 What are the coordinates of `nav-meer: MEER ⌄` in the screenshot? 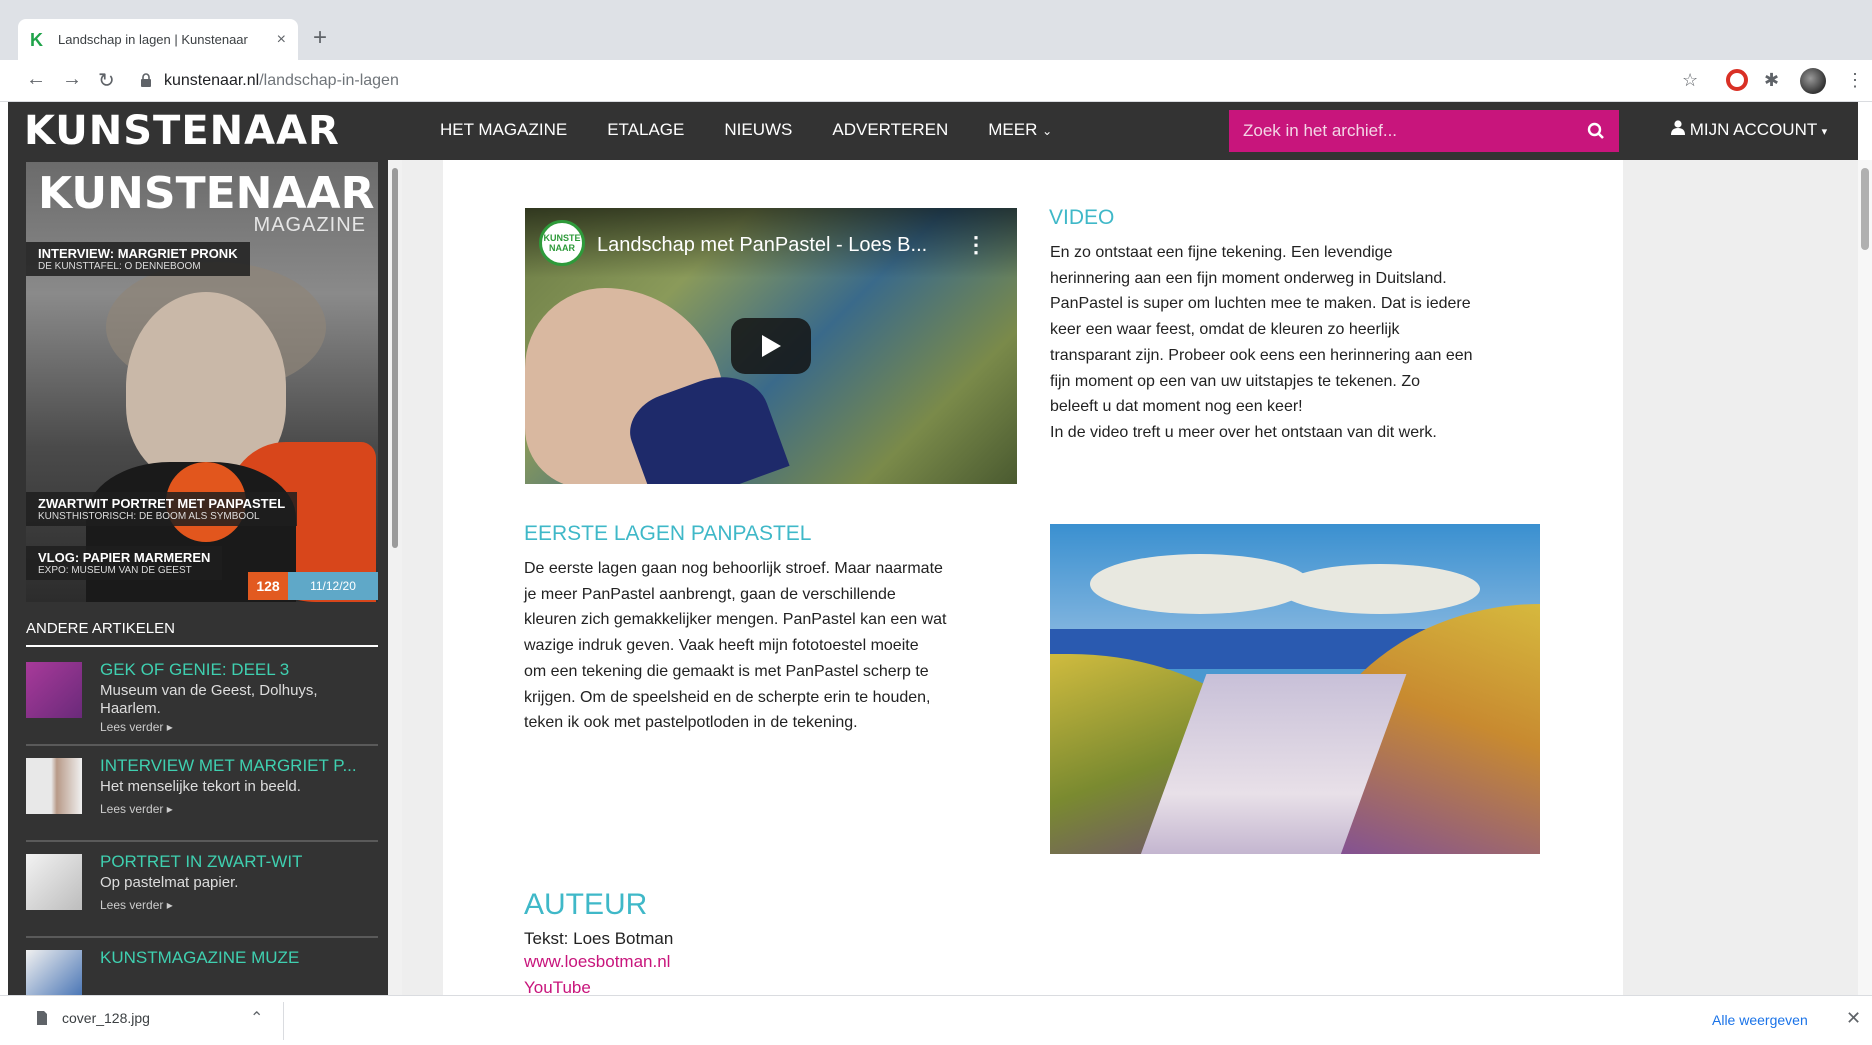 It's located at (1020, 130).